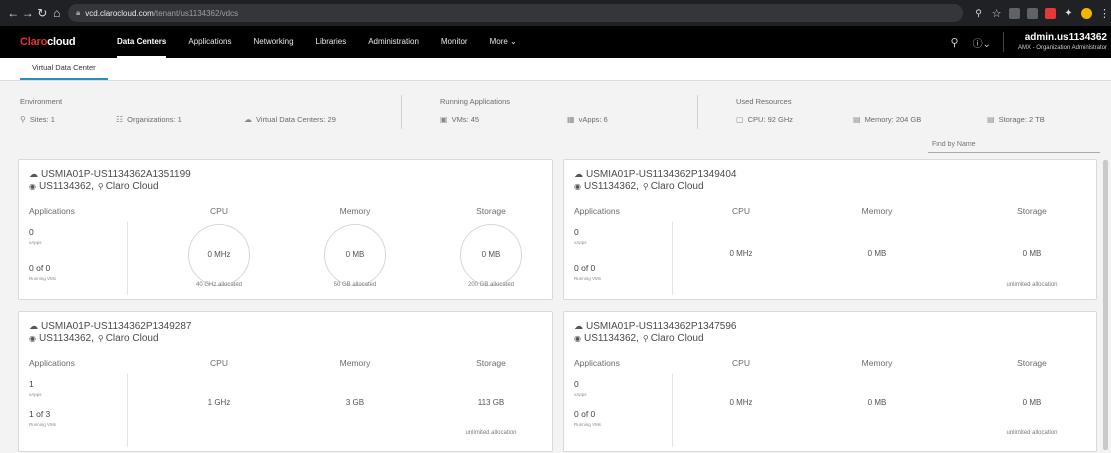  What do you see at coordinates (1032, 363) in the screenshot?
I see `storage-header: Storage` at bounding box center [1032, 363].